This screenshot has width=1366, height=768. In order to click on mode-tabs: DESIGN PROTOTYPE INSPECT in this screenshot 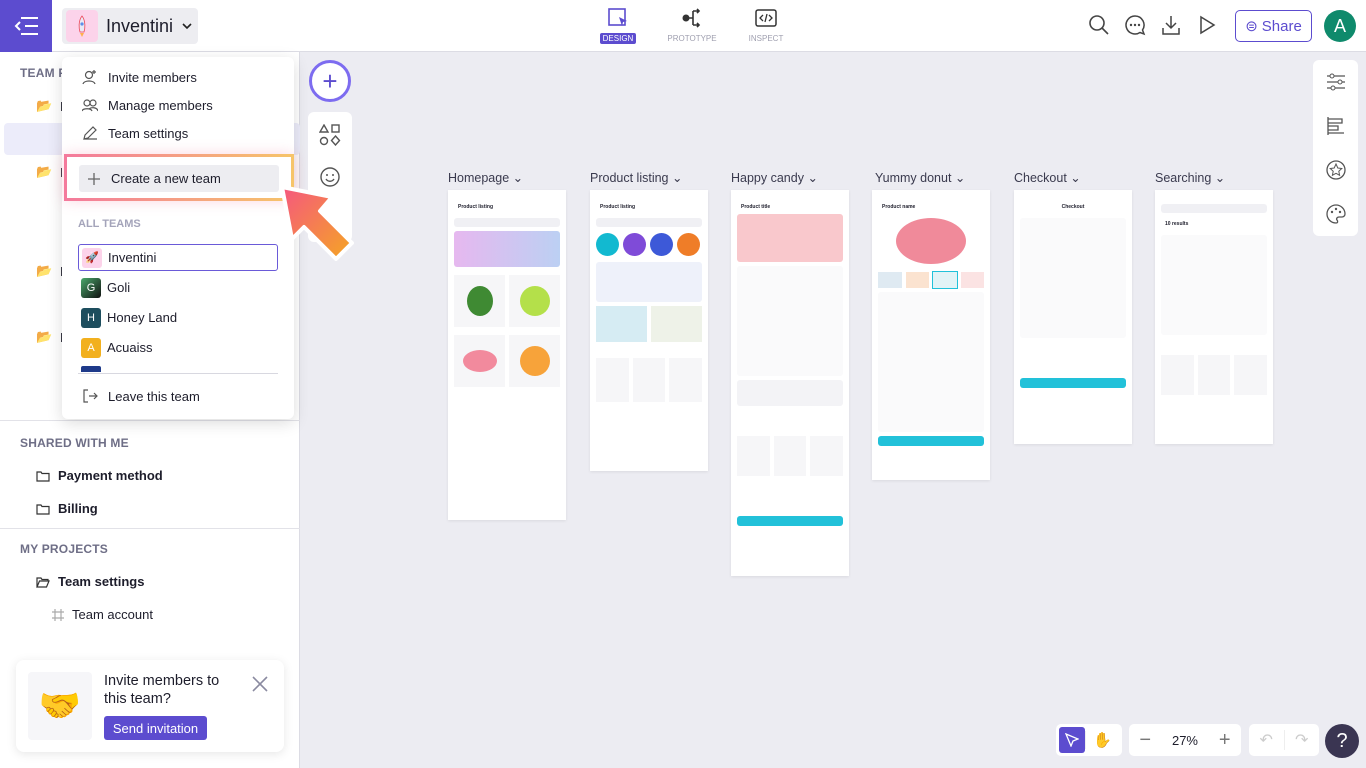, I will do `click(692, 25)`.